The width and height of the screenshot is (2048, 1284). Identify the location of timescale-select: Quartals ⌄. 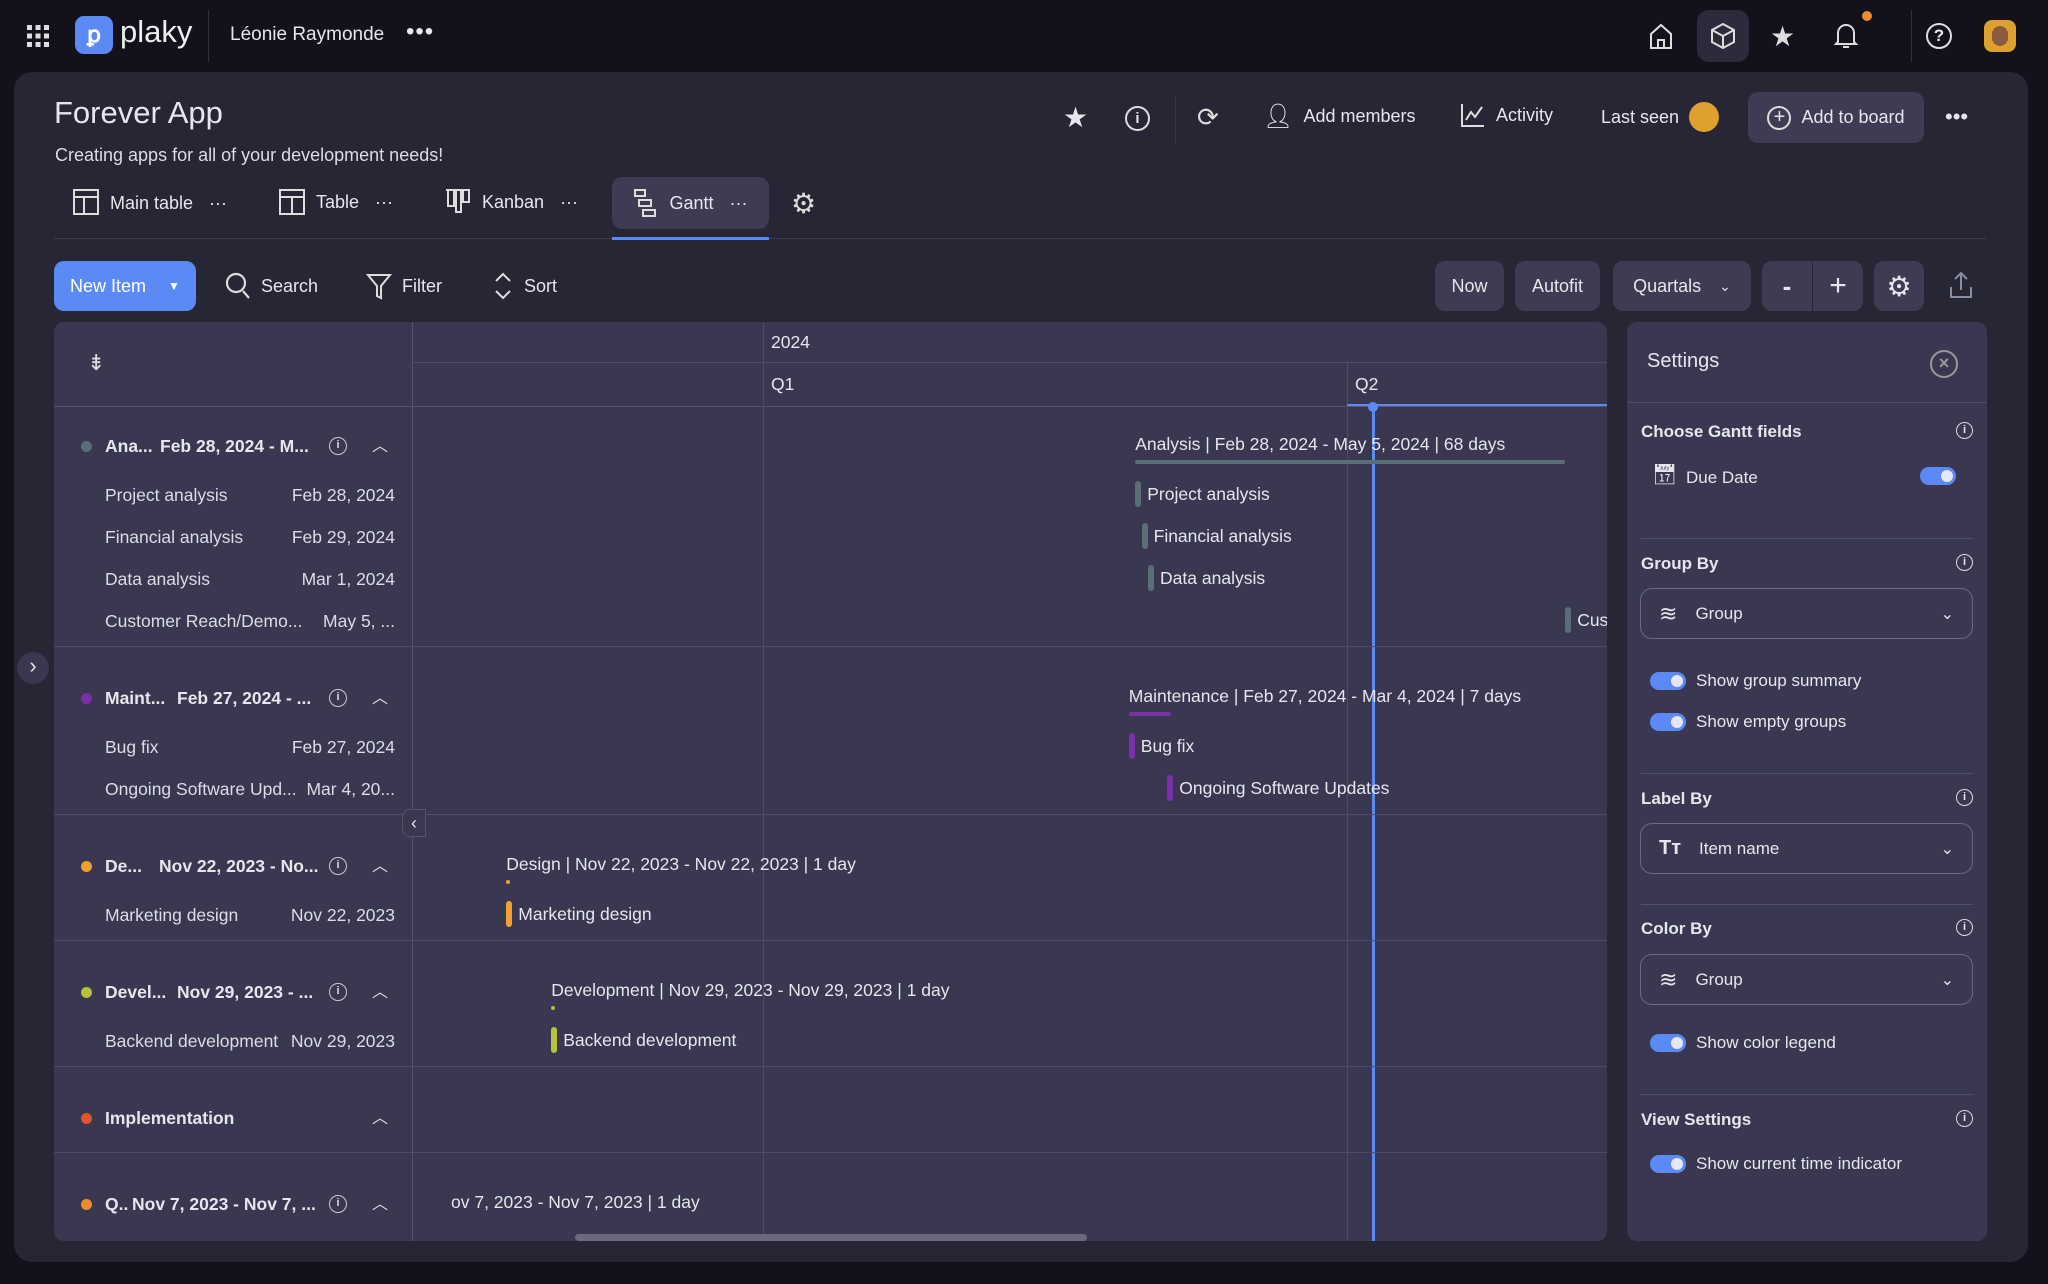
(1682, 286).